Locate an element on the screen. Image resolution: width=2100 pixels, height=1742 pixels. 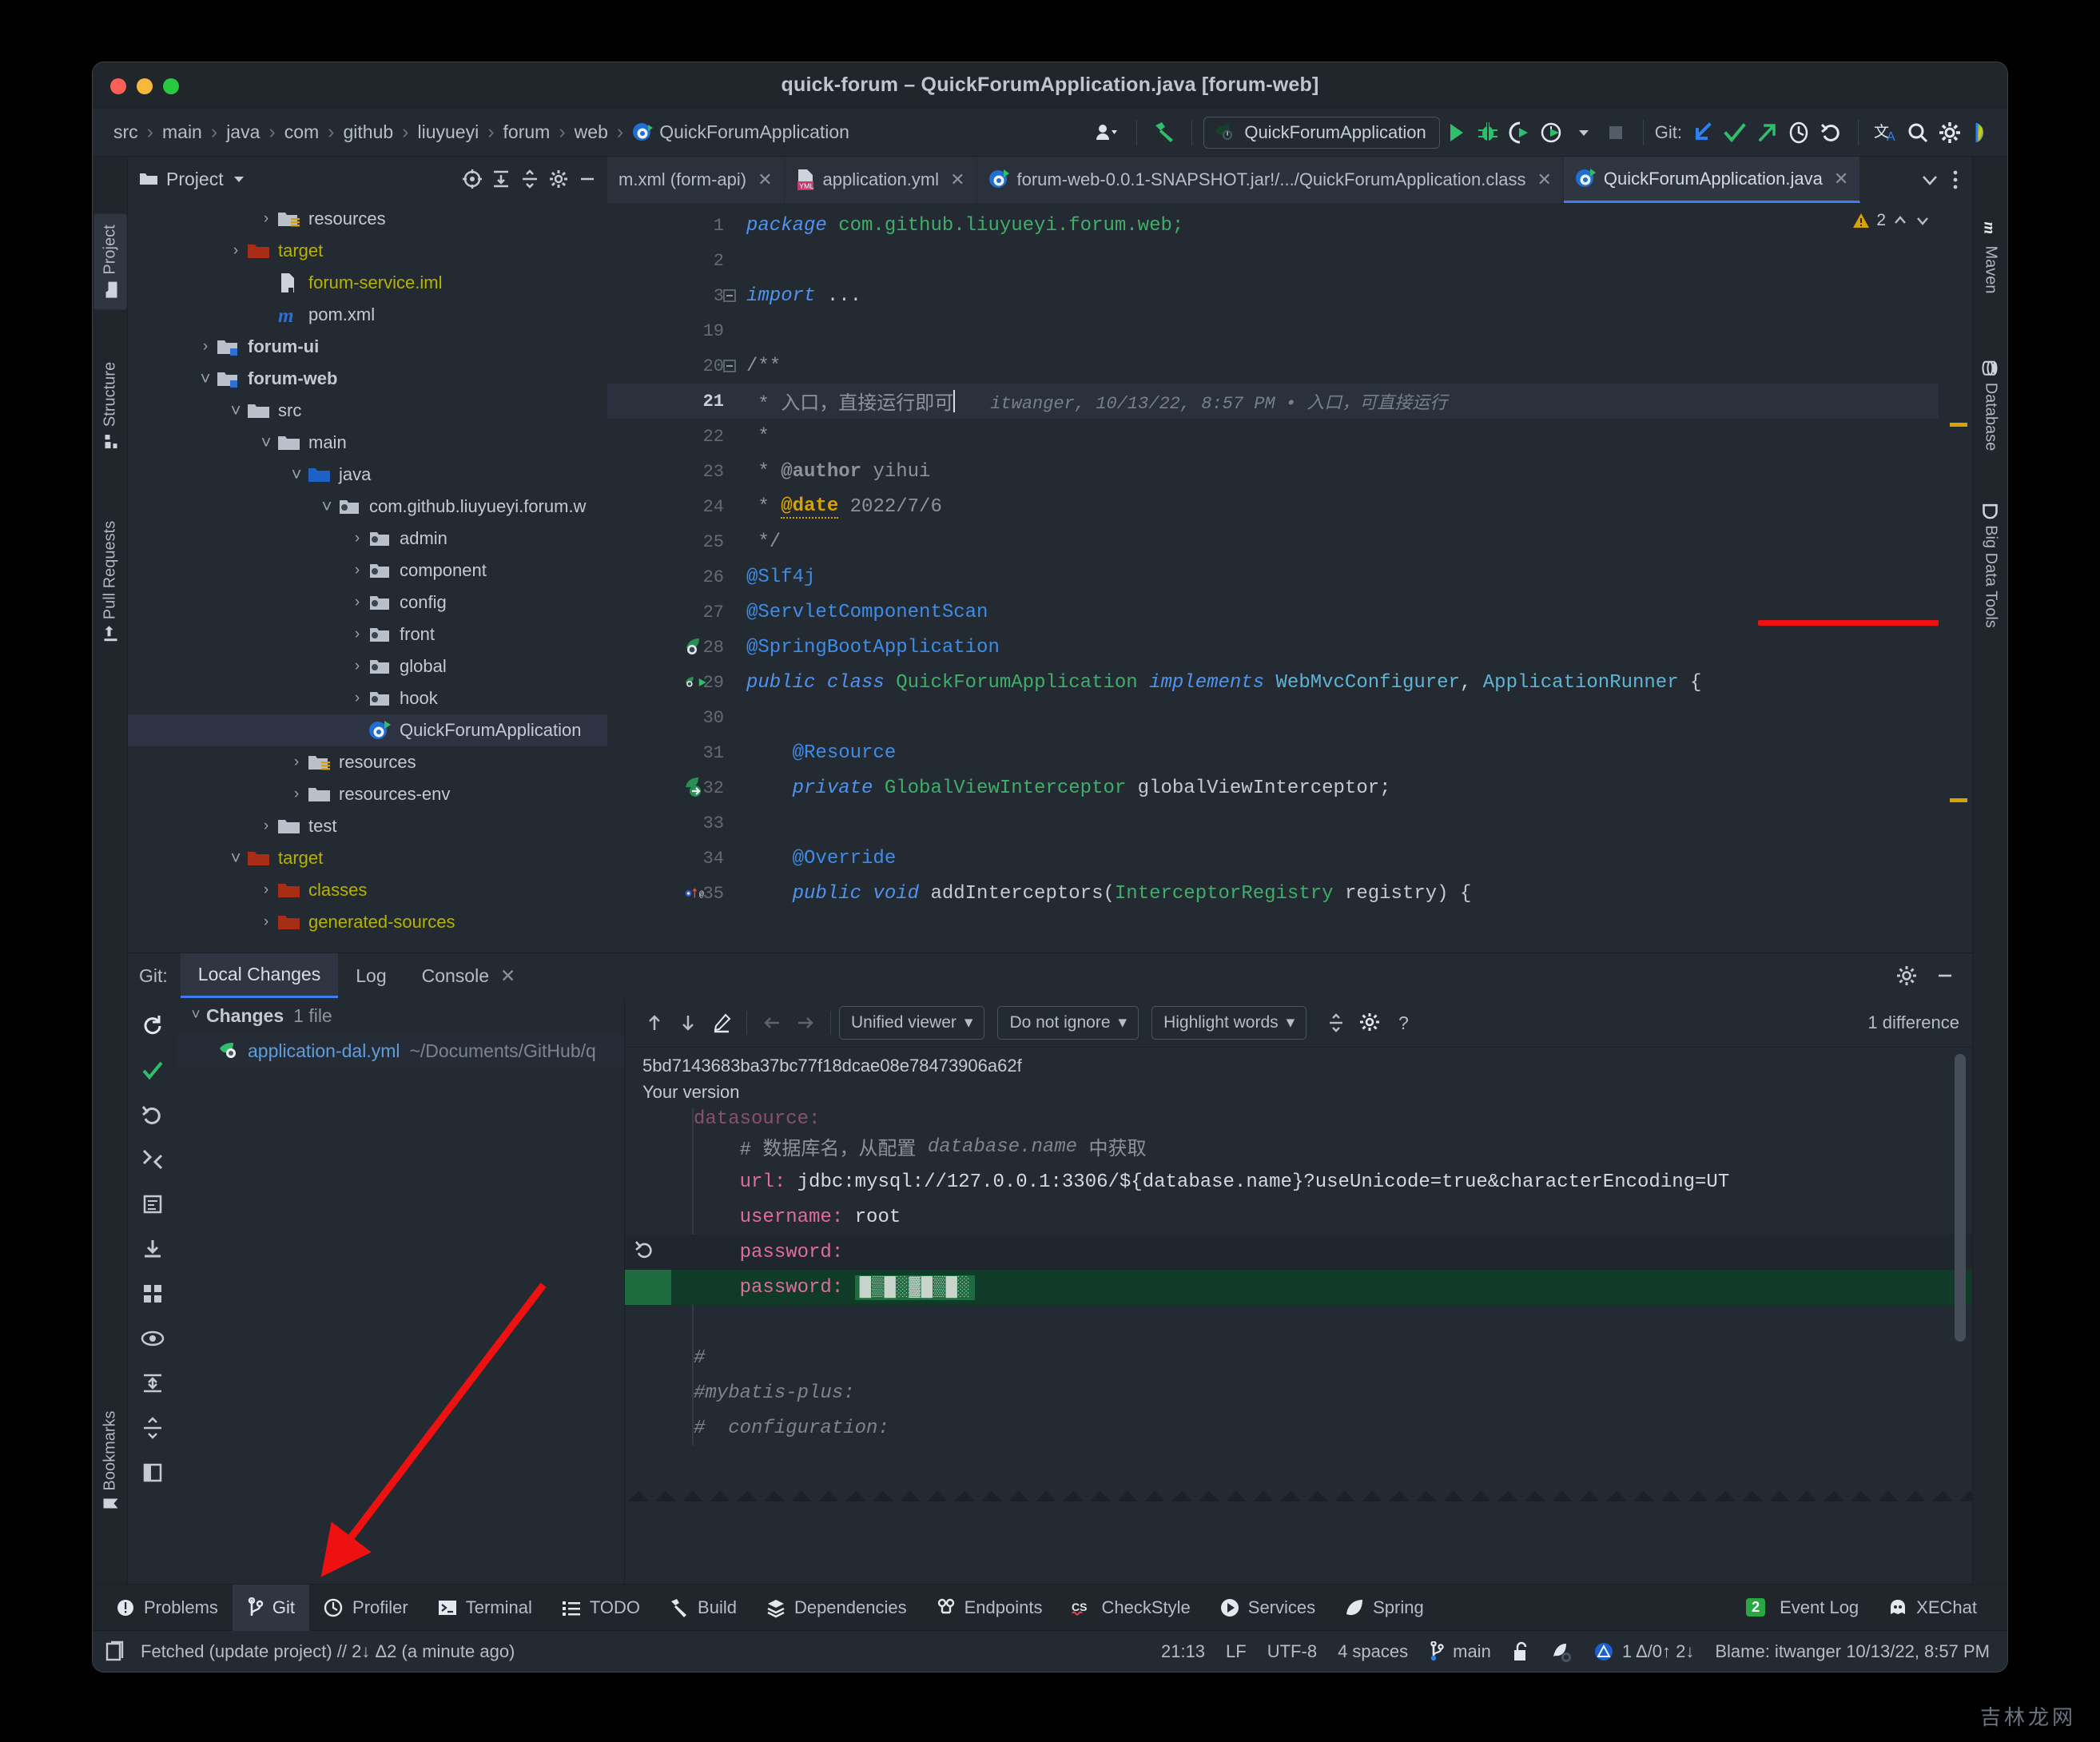
commit-checkmark-icon is located at coordinates (152, 1070).